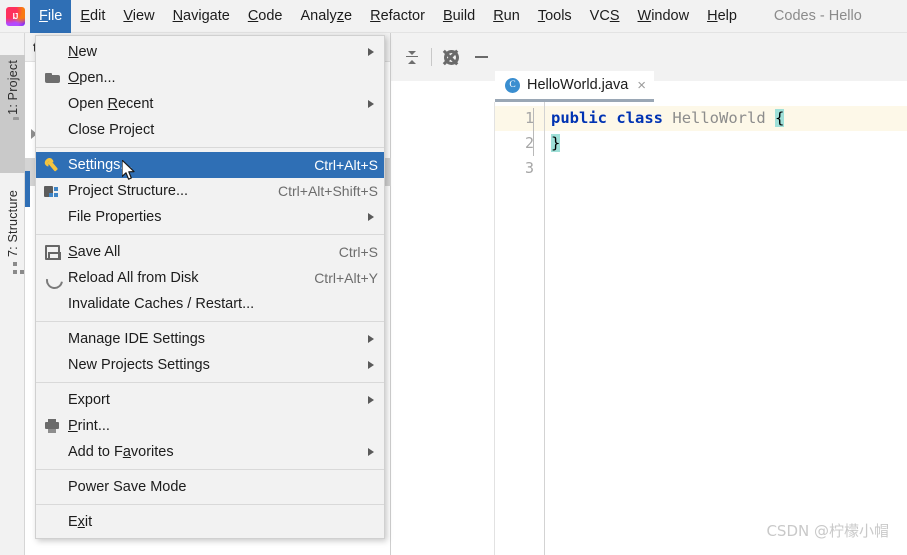 The height and width of the screenshot is (555, 907). I want to click on watermark-text: CSDN @柠檬小帽, so click(827, 531).